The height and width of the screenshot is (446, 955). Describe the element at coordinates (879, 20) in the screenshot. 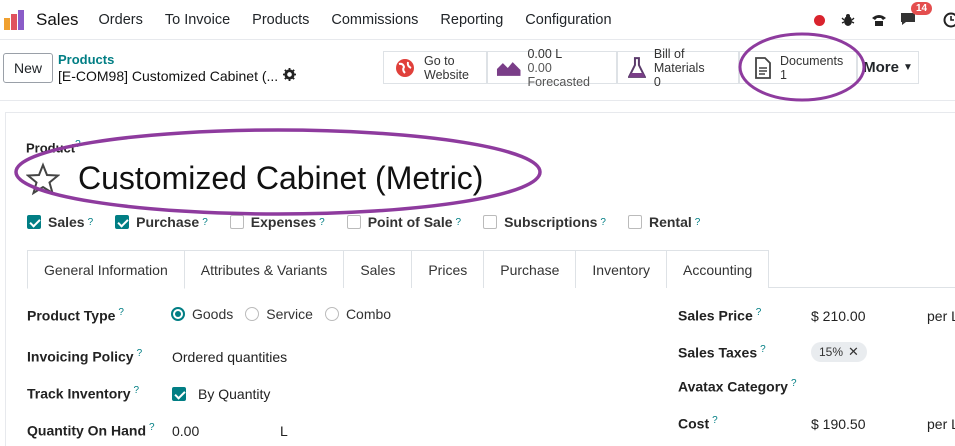

I see `phone-icon` at that location.